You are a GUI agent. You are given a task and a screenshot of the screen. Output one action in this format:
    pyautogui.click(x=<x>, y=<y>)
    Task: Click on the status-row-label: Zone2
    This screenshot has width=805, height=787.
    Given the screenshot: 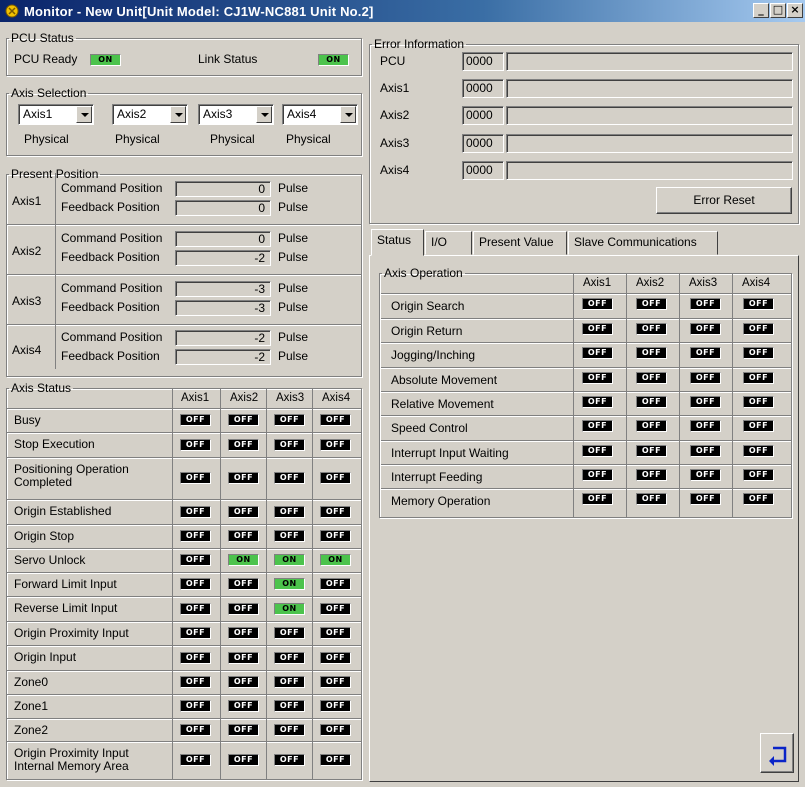 What is the action you would take?
    pyautogui.click(x=31, y=730)
    